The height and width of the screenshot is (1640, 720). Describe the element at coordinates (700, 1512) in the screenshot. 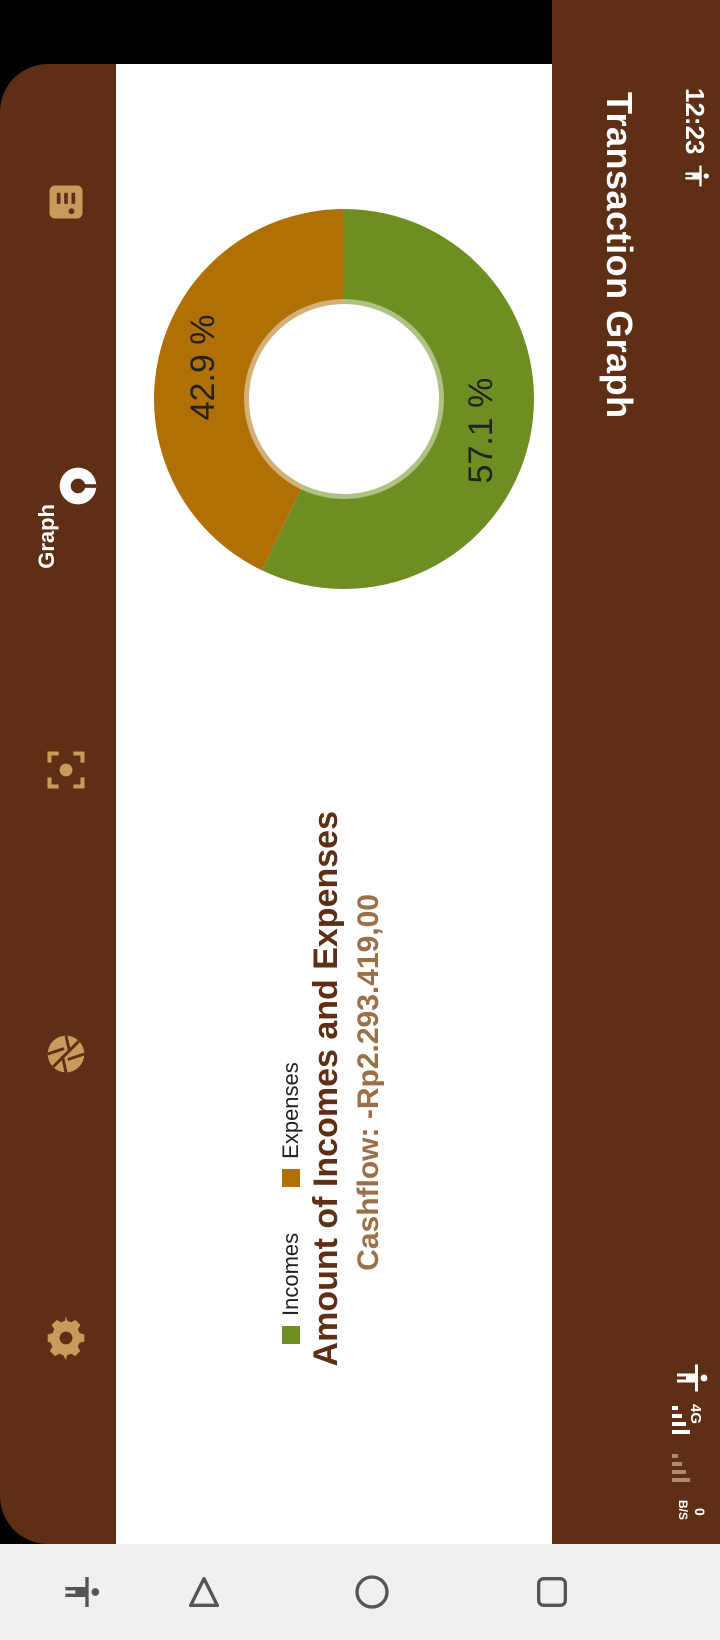

I see `net-speed-value: 0` at that location.